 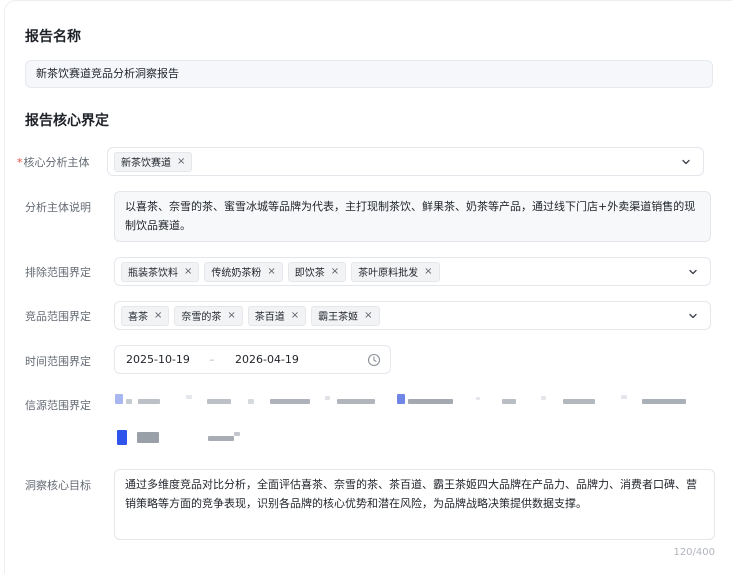 I want to click on exclude-tag: 茶叶原料批发 ×, so click(x=395, y=271).